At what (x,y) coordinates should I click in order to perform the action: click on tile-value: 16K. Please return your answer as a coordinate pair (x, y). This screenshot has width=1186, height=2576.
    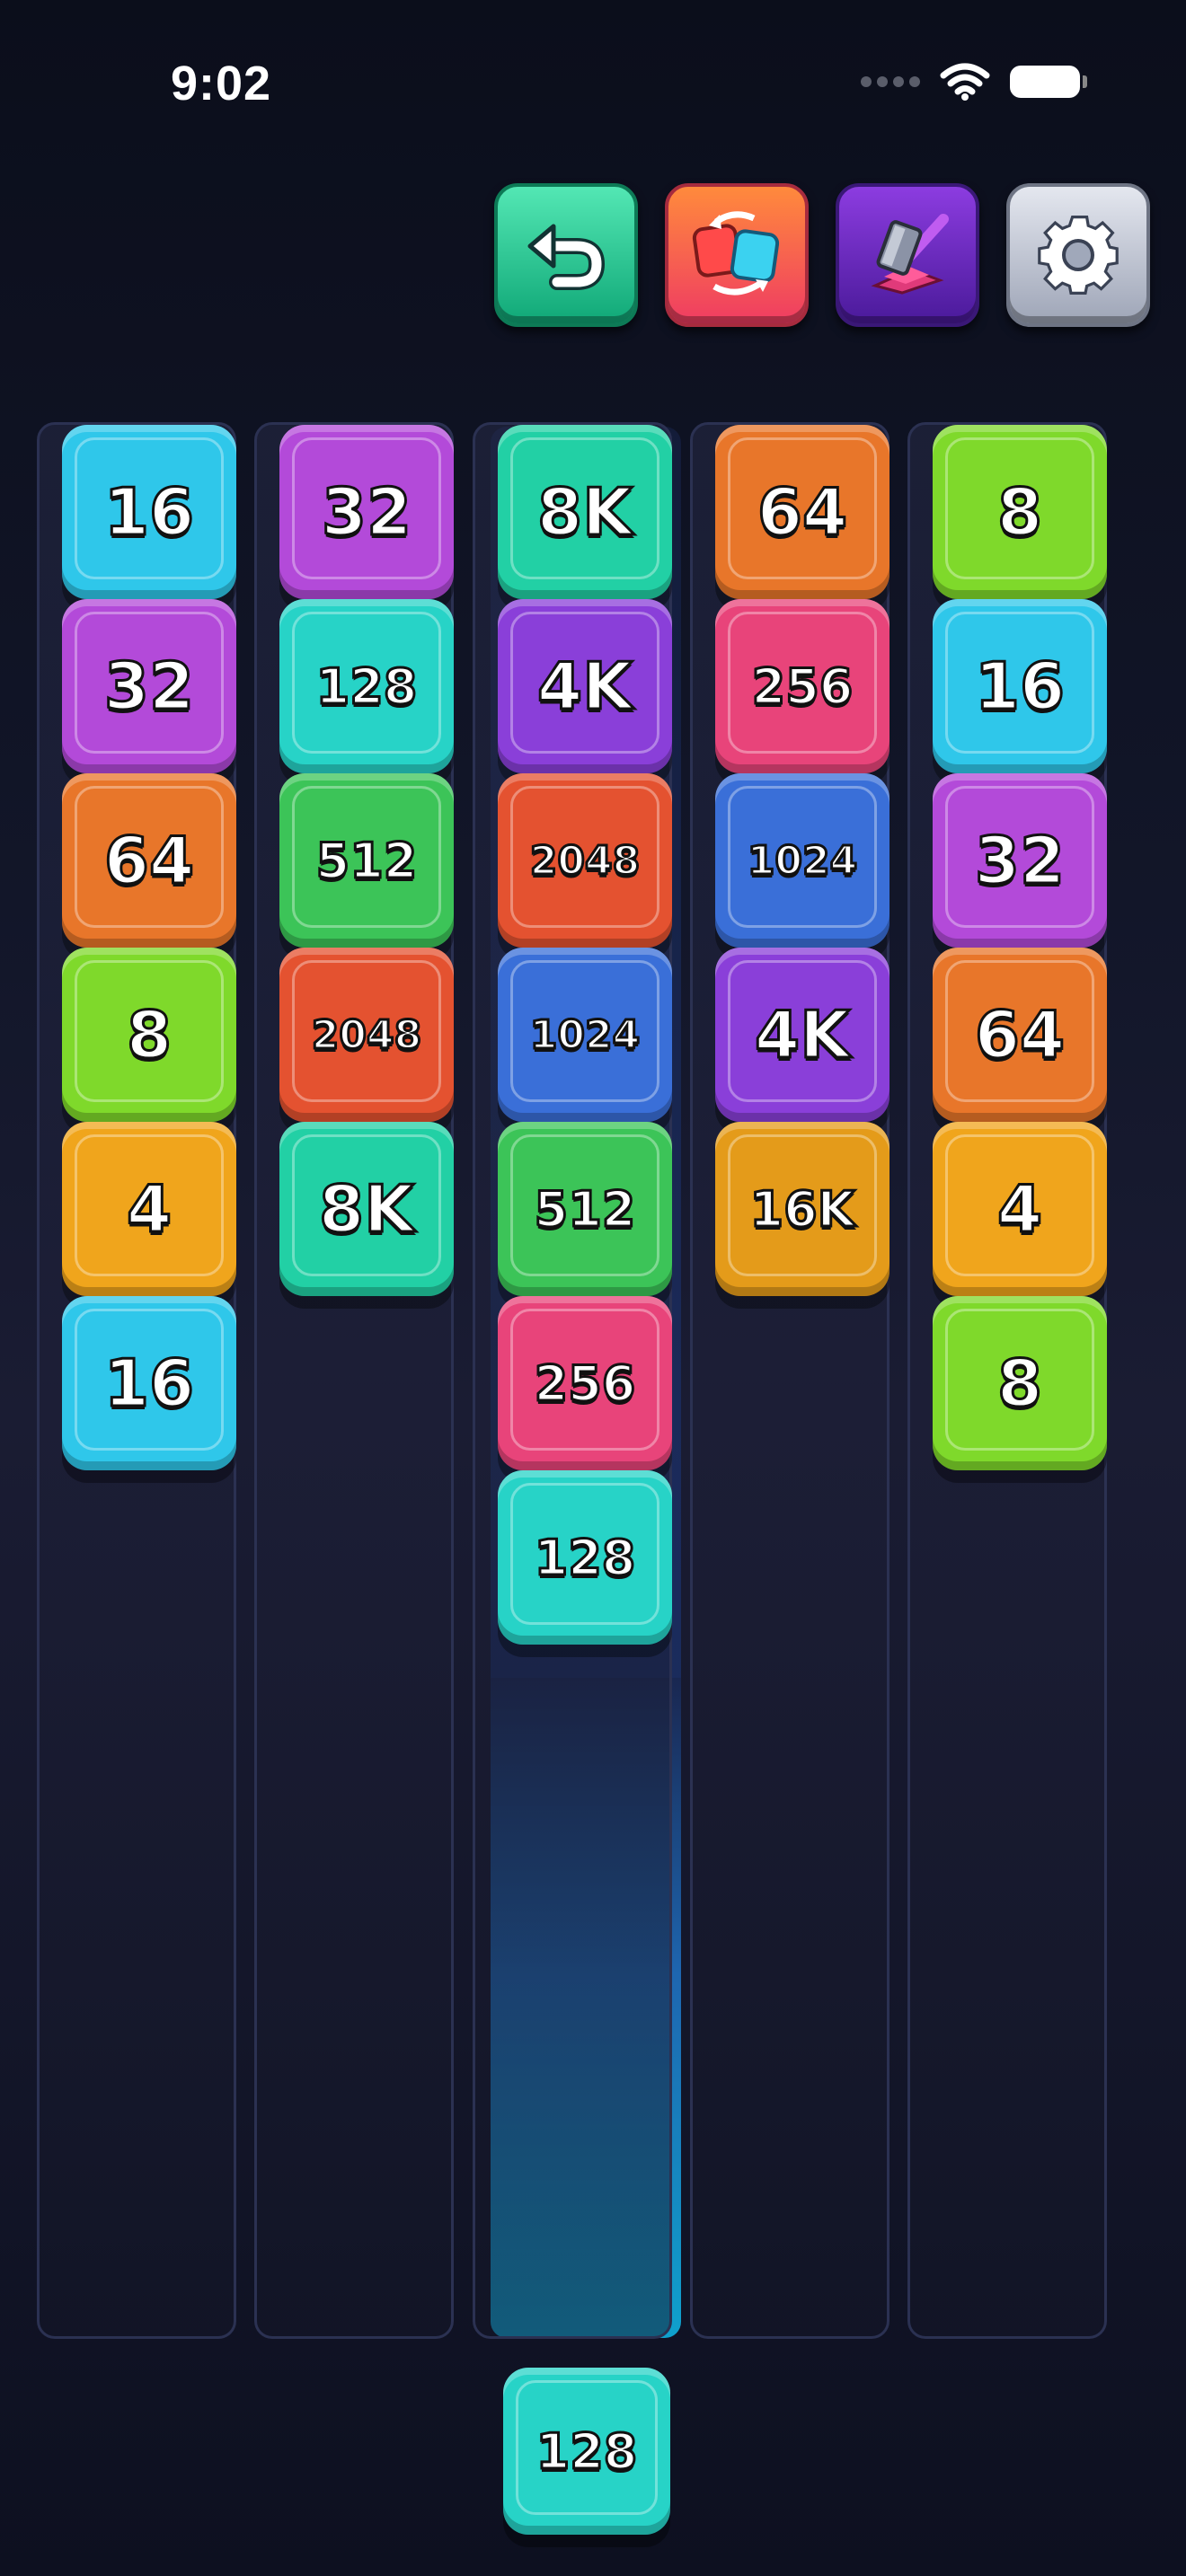
    Looking at the image, I should click on (802, 1209).